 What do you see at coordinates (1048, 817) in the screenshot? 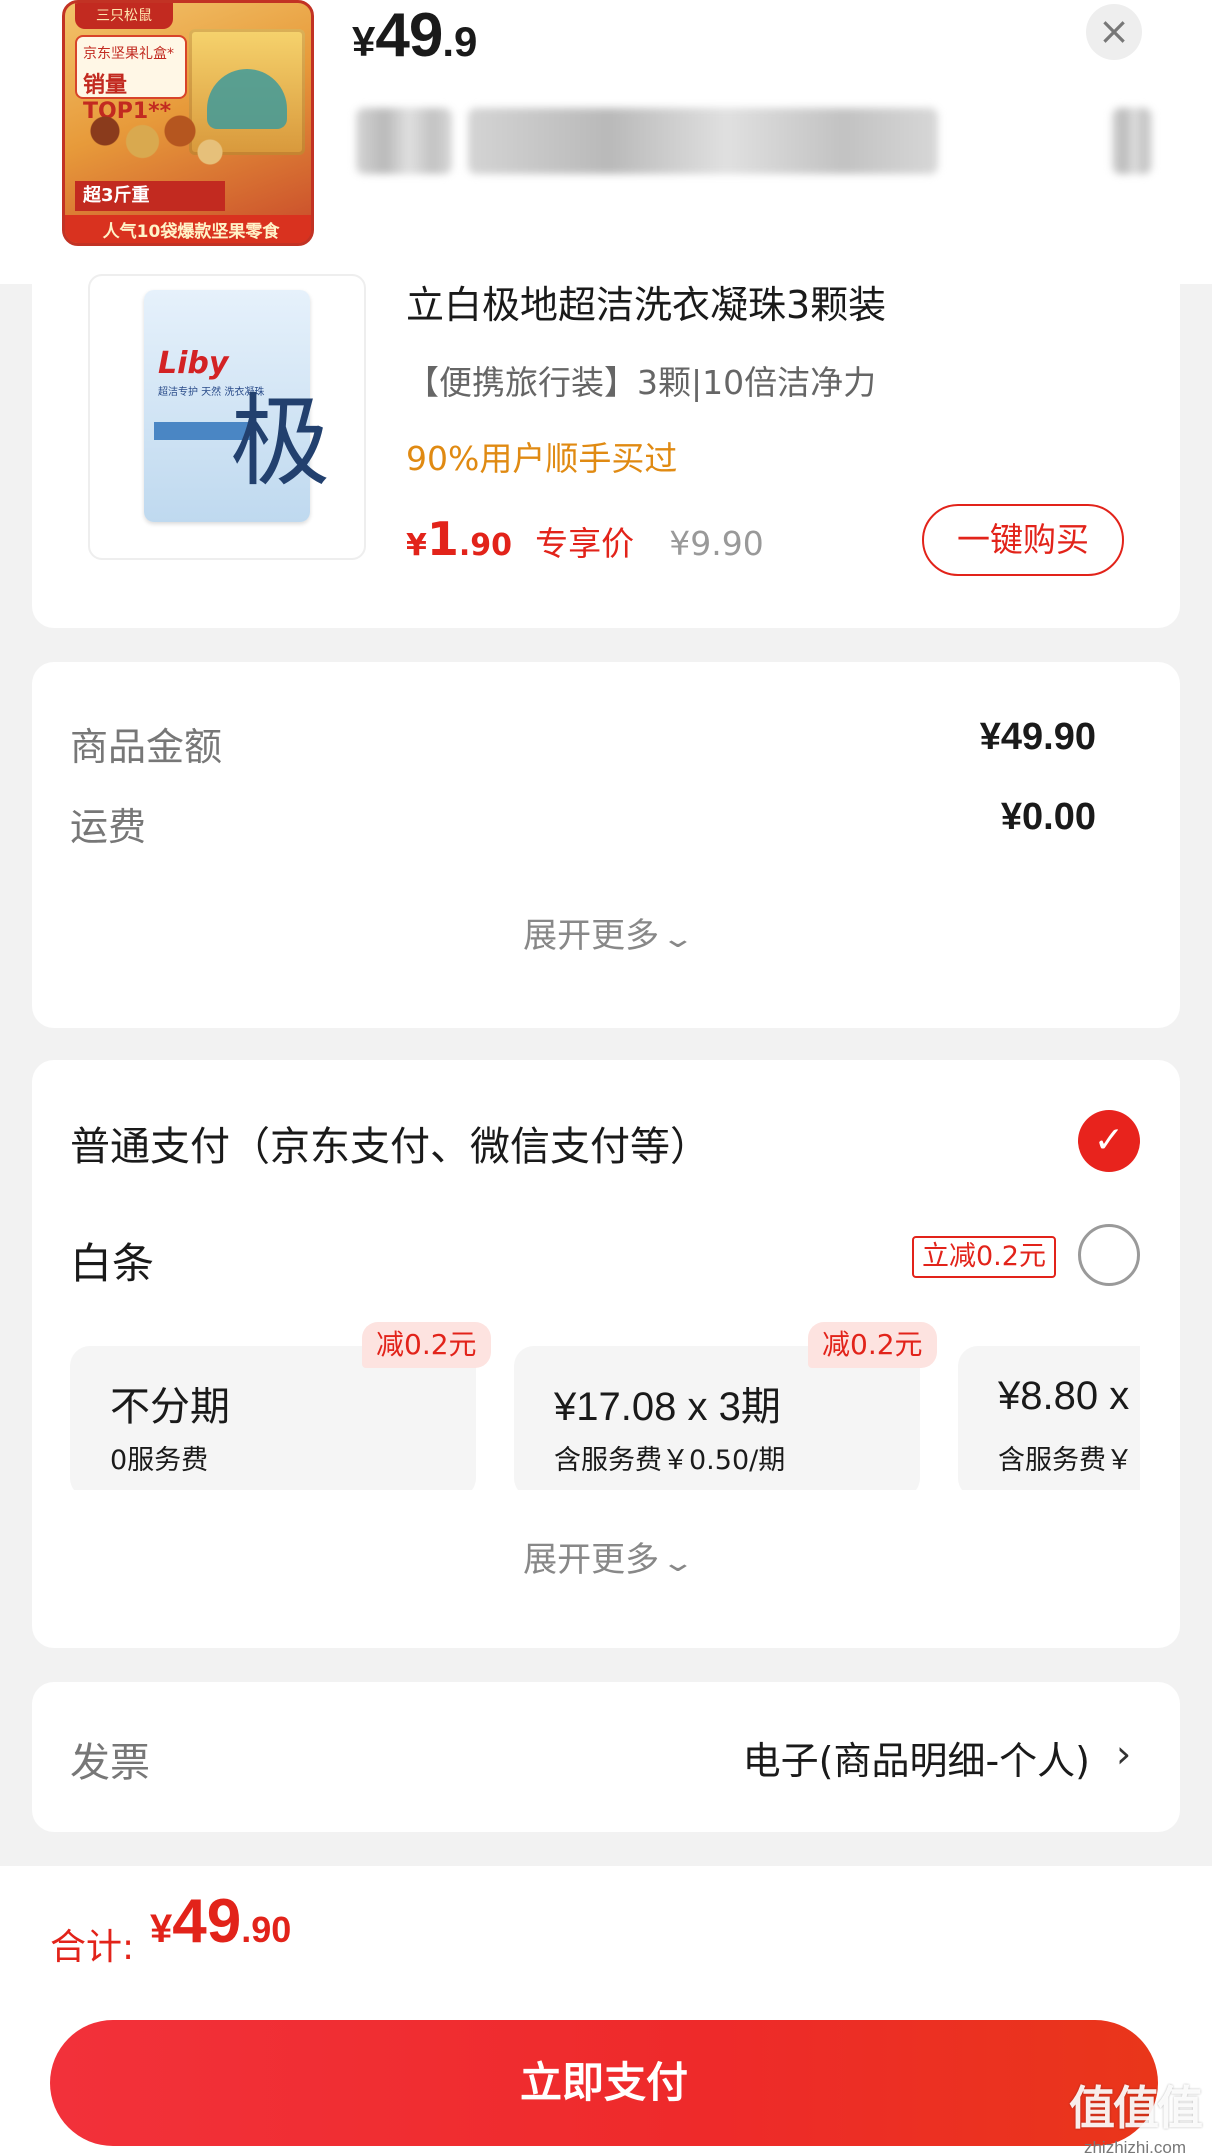
I see `shipping-value: ¥0.00` at bounding box center [1048, 817].